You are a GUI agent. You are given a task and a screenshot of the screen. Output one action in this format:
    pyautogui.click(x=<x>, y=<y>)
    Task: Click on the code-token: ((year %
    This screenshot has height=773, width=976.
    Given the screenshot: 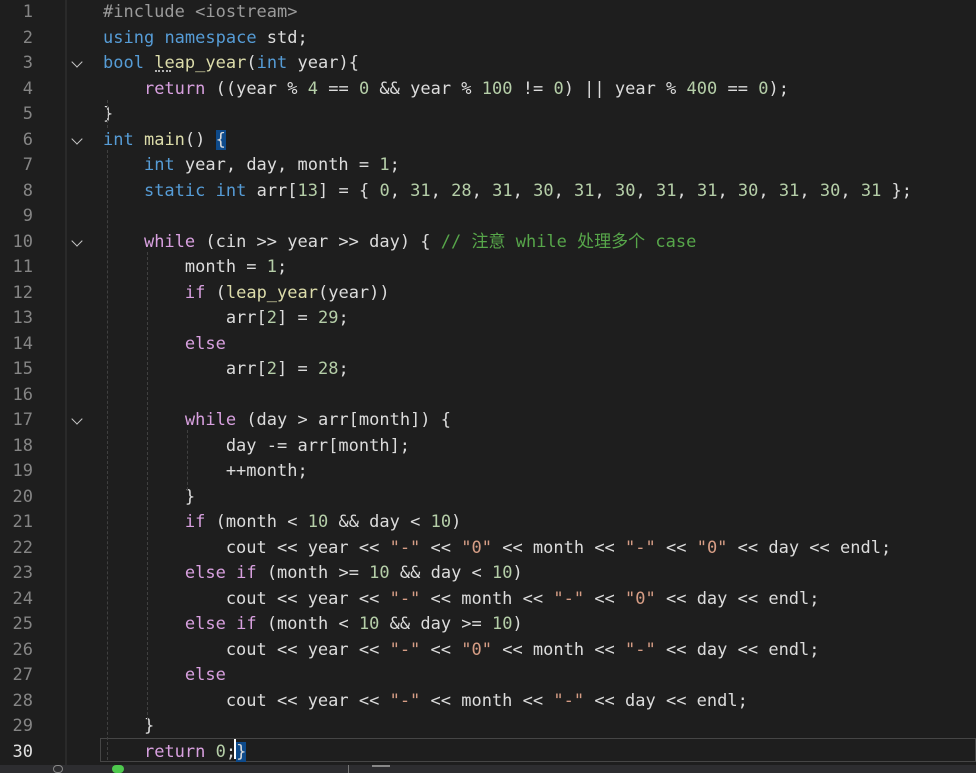 What is the action you would take?
    pyautogui.click(x=256, y=88)
    